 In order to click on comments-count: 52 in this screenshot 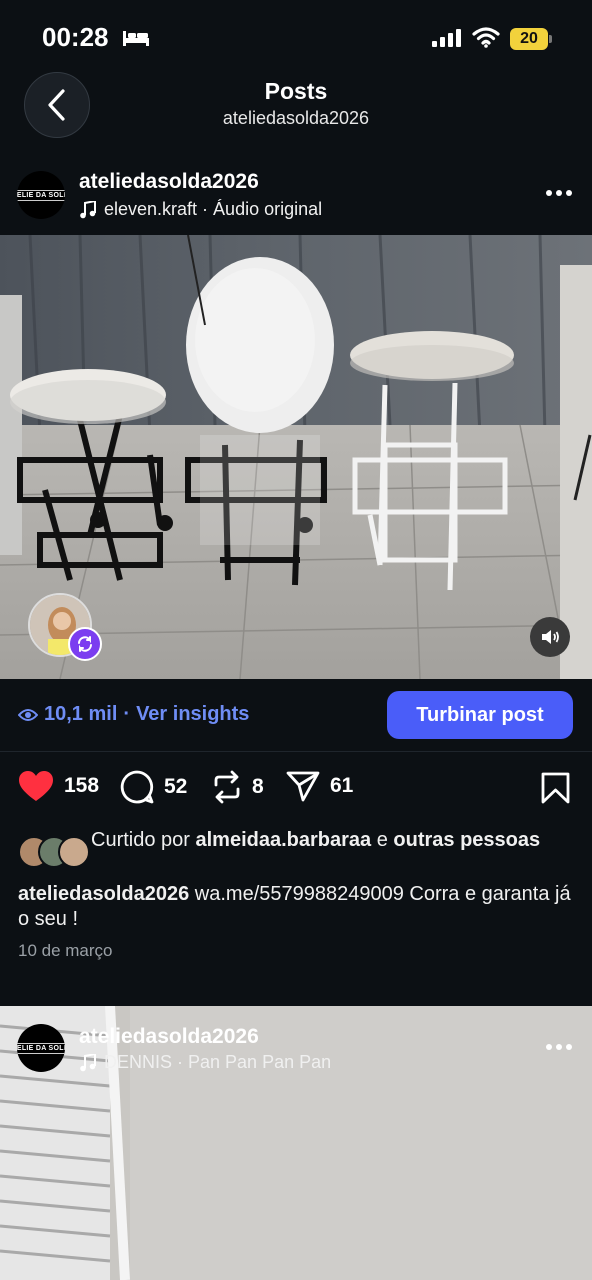, I will do `click(176, 786)`.